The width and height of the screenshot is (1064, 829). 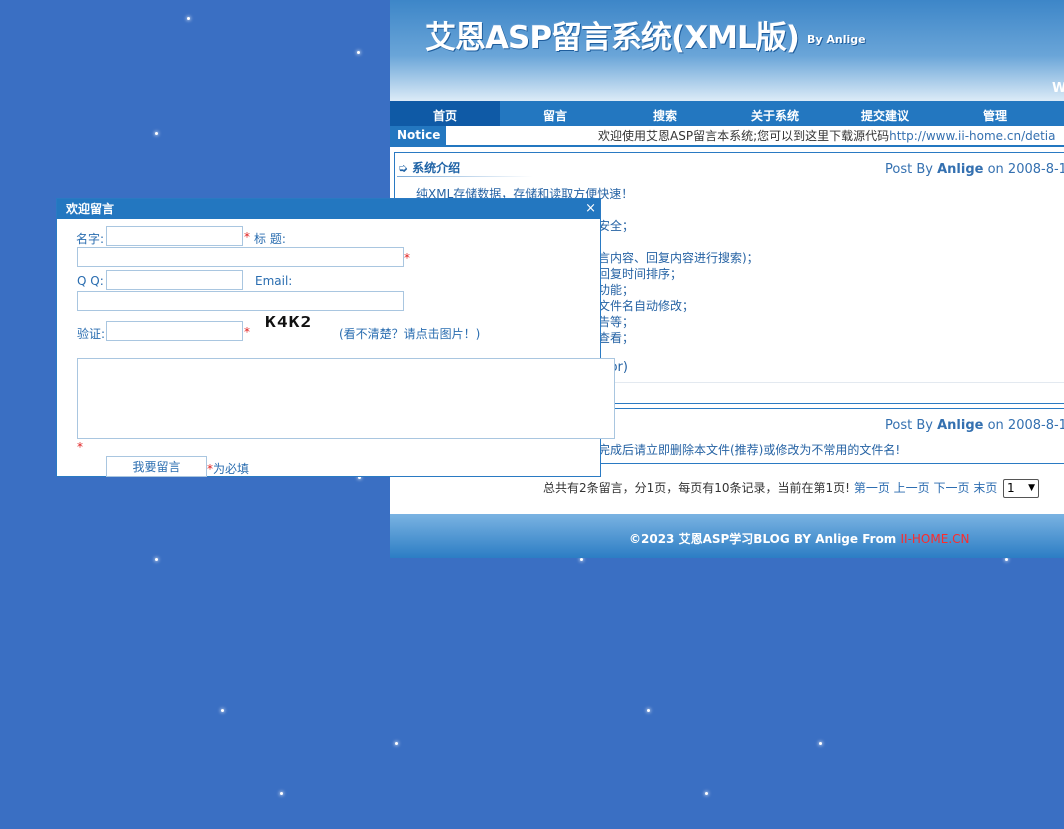 I want to click on chevron-down-icon: ▼, so click(x=1031, y=488).